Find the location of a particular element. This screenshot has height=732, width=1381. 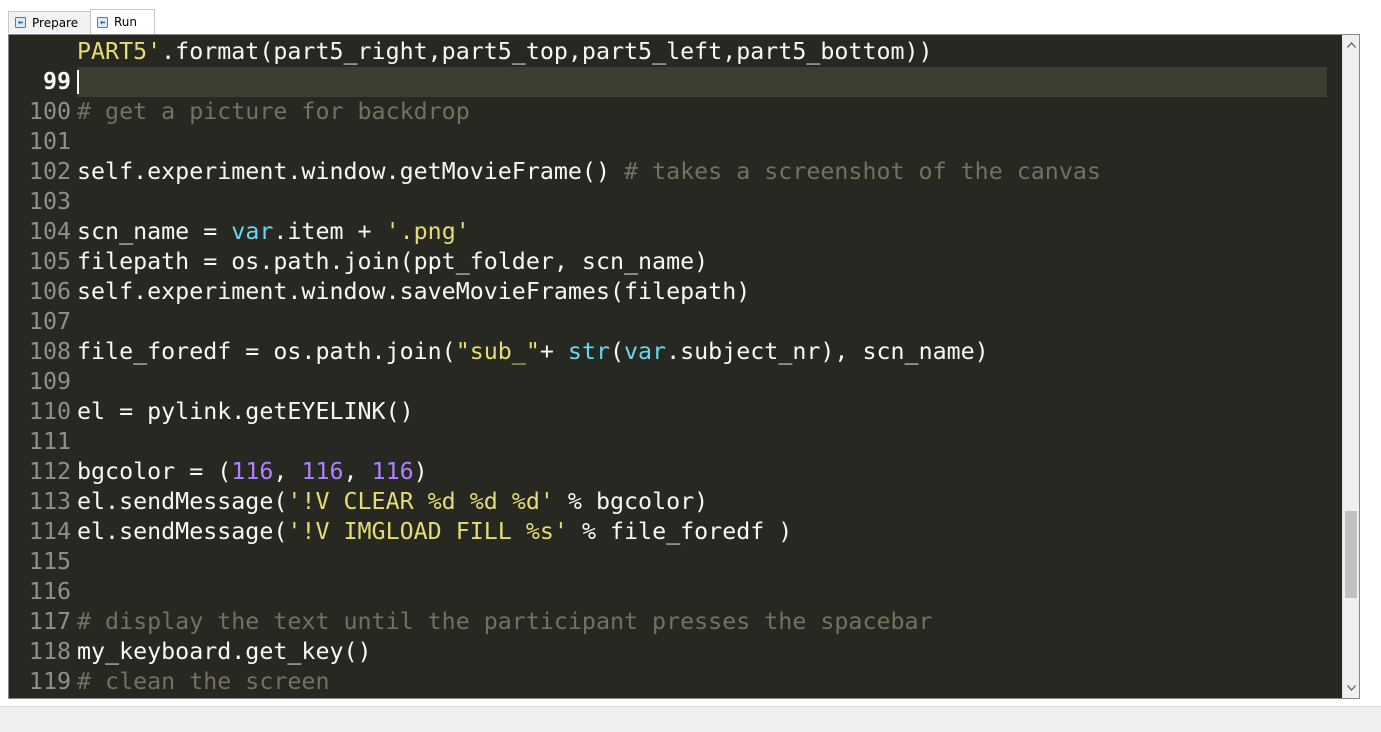

code-line: 104 scn_name = var.item + '.png' is located at coordinates (669, 232).